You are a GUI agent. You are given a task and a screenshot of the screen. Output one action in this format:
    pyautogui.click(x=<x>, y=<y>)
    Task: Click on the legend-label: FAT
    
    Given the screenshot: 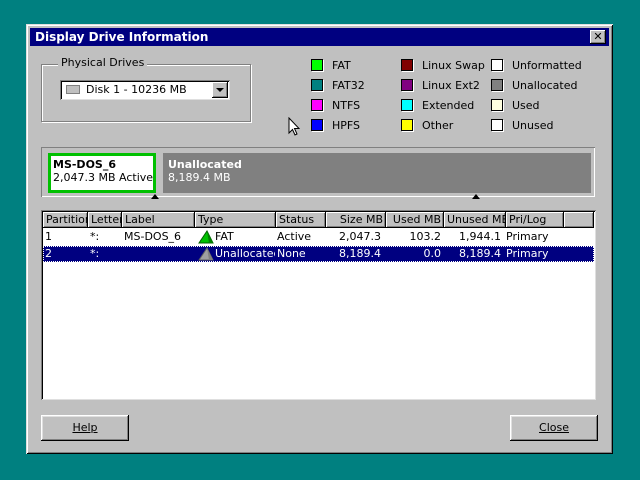 What is the action you would take?
    pyautogui.click(x=341, y=65)
    